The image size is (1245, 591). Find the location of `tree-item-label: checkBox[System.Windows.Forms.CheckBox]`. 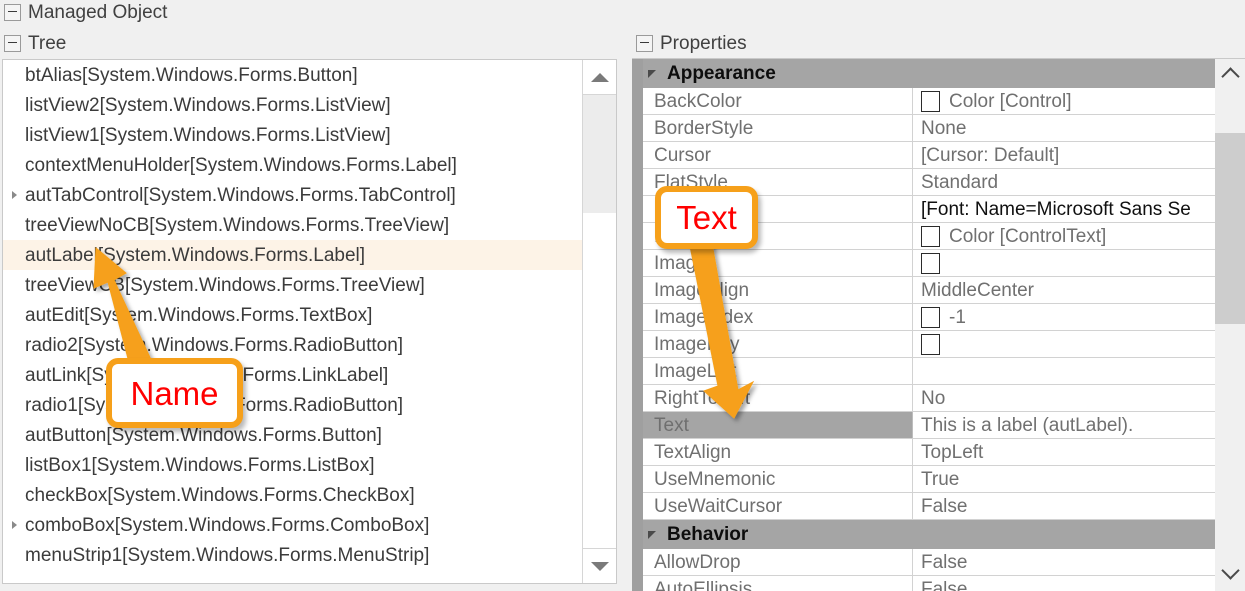

tree-item-label: checkBox[System.Windows.Forms.CheckBox] is located at coordinates (220, 495).